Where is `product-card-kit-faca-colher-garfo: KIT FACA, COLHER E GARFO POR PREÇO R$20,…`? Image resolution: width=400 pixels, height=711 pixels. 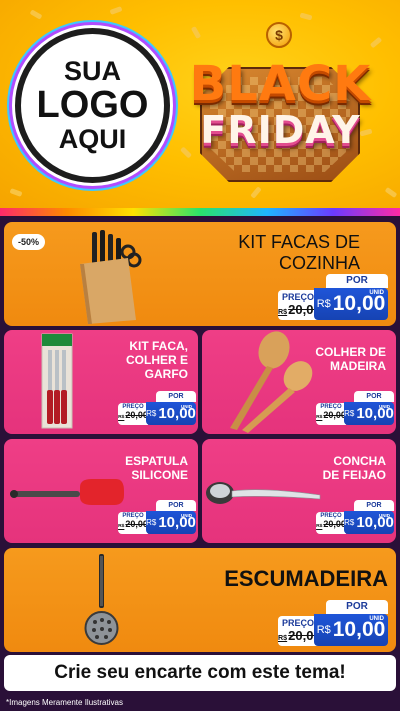 product-card-kit-faca-colher-garfo: KIT FACA, COLHER E GARFO POR PREÇO R$20,… is located at coordinates (101, 382).